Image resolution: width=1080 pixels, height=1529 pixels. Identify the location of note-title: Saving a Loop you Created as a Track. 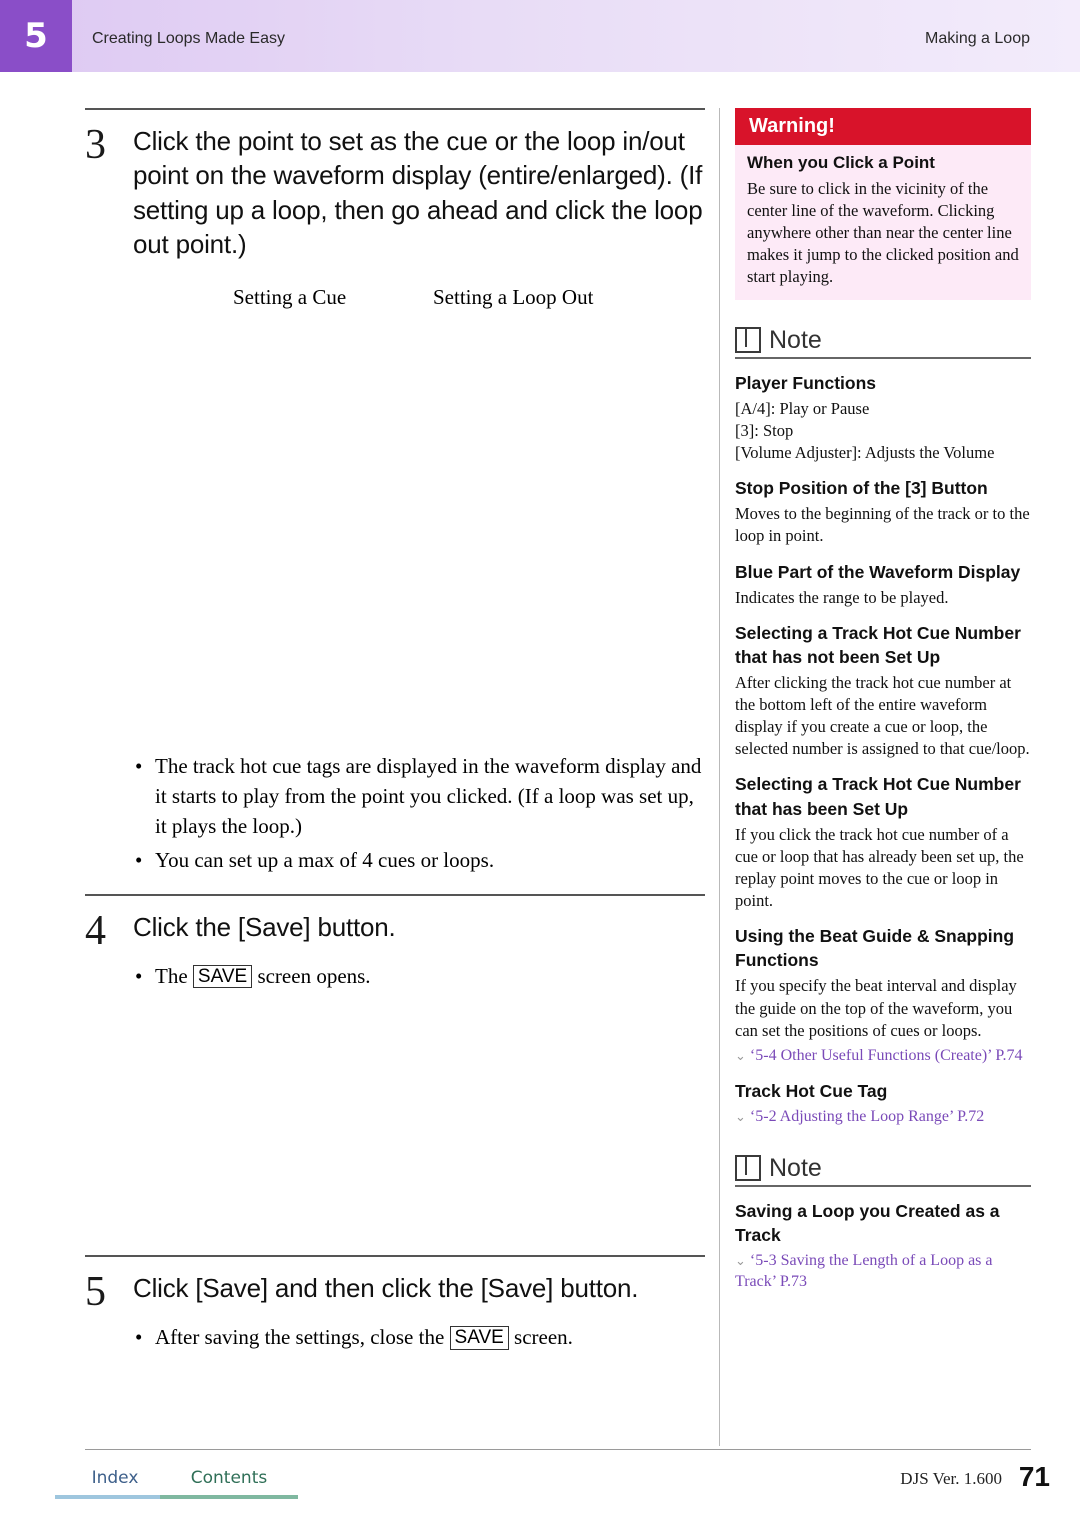
(867, 1222).